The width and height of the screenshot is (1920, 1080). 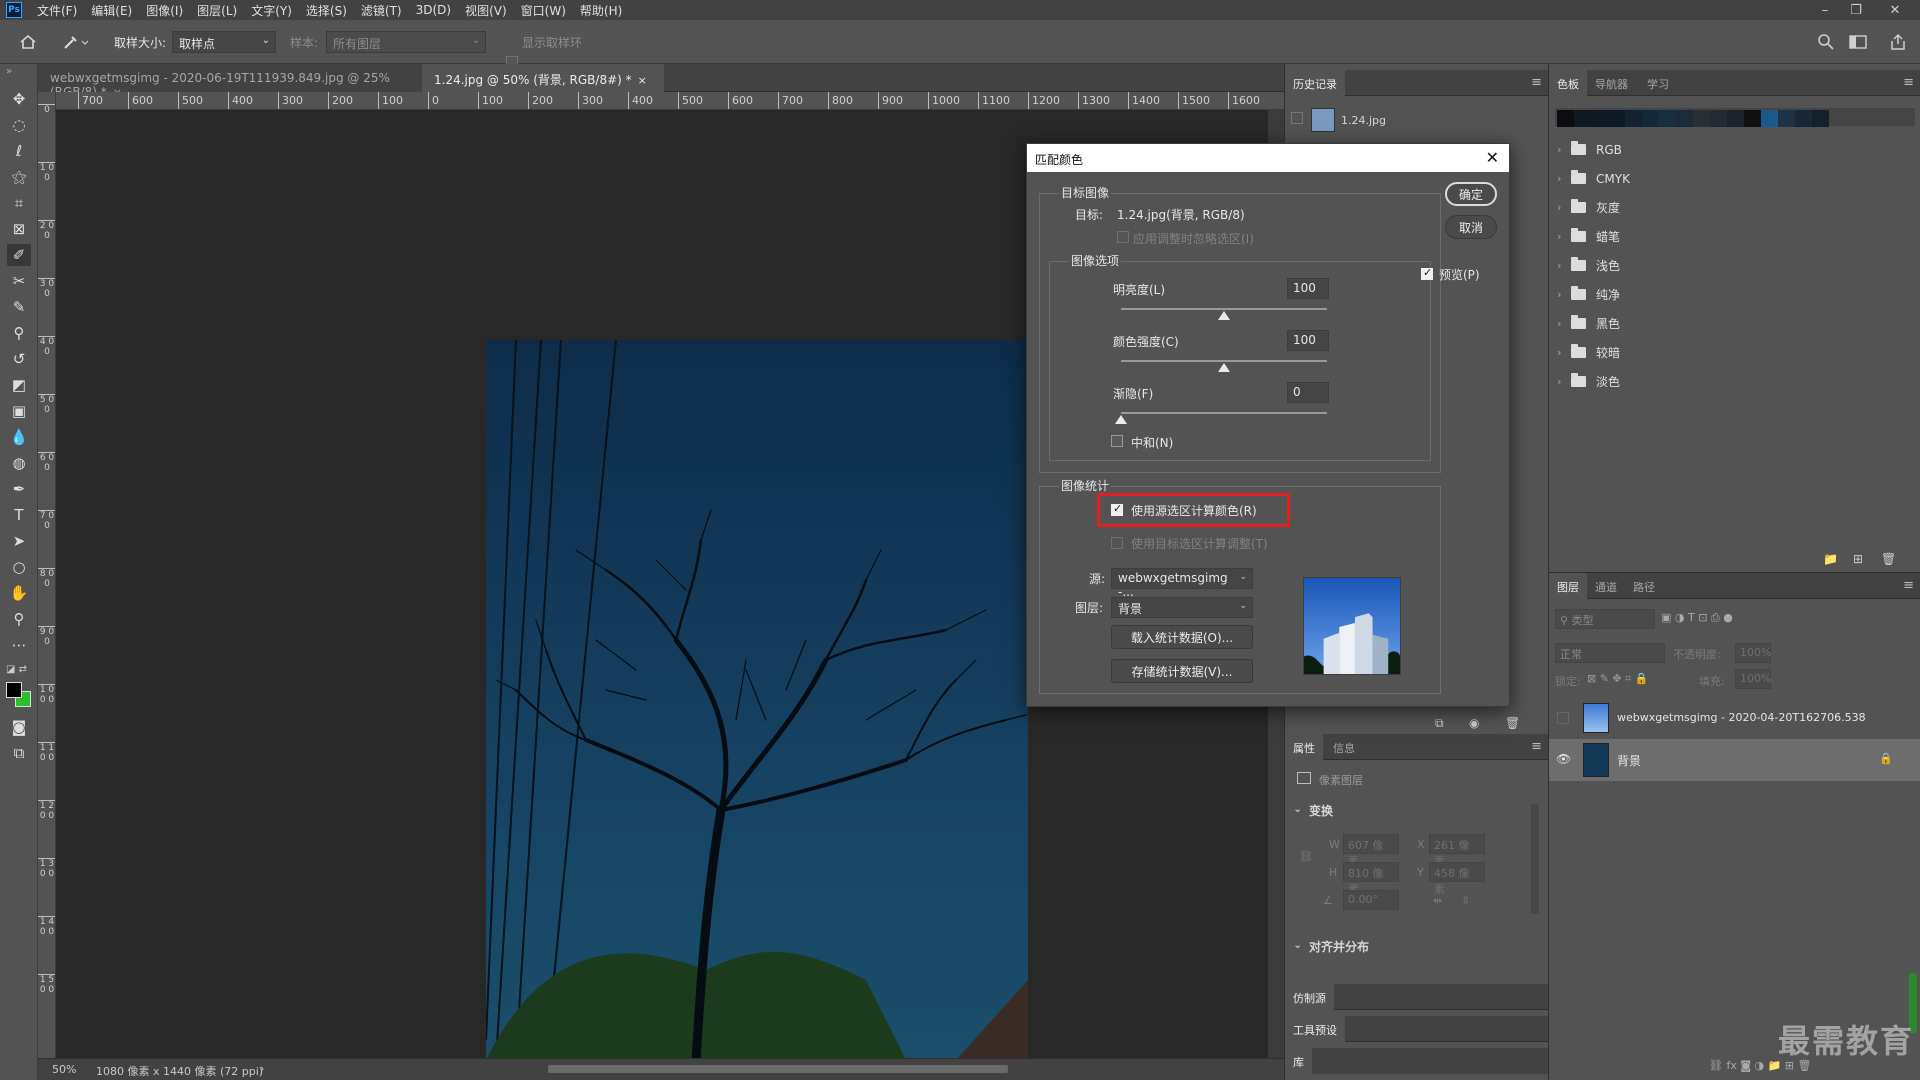 What do you see at coordinates (19, 255) in the screenshot?
I see `eyedropper-tool-icon: ✐` at bounding box center [19, 255].